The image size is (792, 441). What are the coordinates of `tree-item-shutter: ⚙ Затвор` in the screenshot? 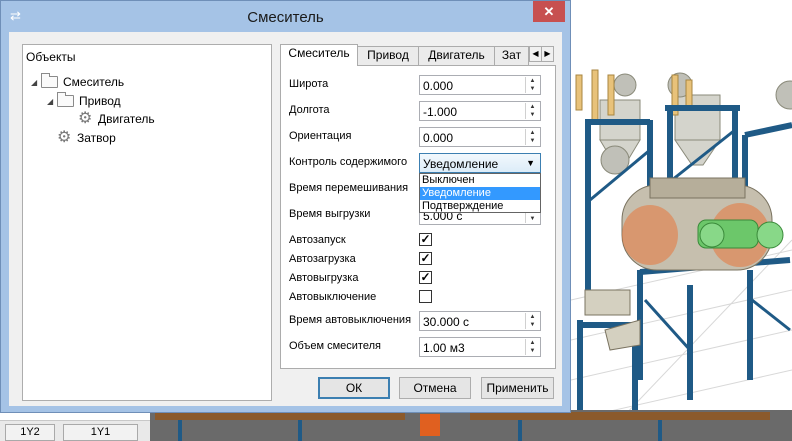 It's located at (86, 138).